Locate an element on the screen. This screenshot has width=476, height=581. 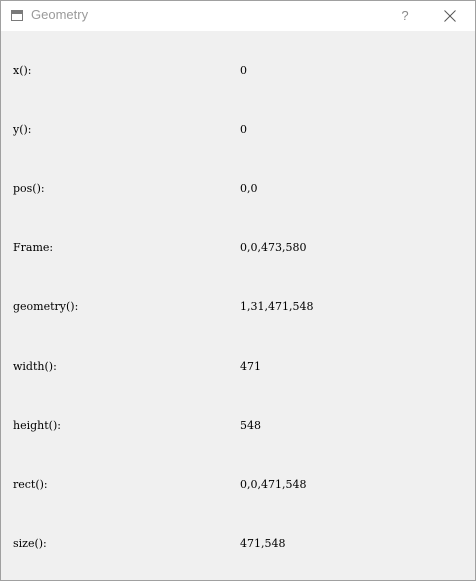
row-label: height(): is located at coordinates (37, 425).